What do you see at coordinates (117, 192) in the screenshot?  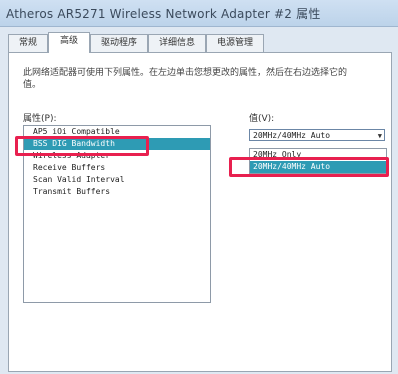 I see `list-item: Transmit Buffers` at bounding box center [117, 192].